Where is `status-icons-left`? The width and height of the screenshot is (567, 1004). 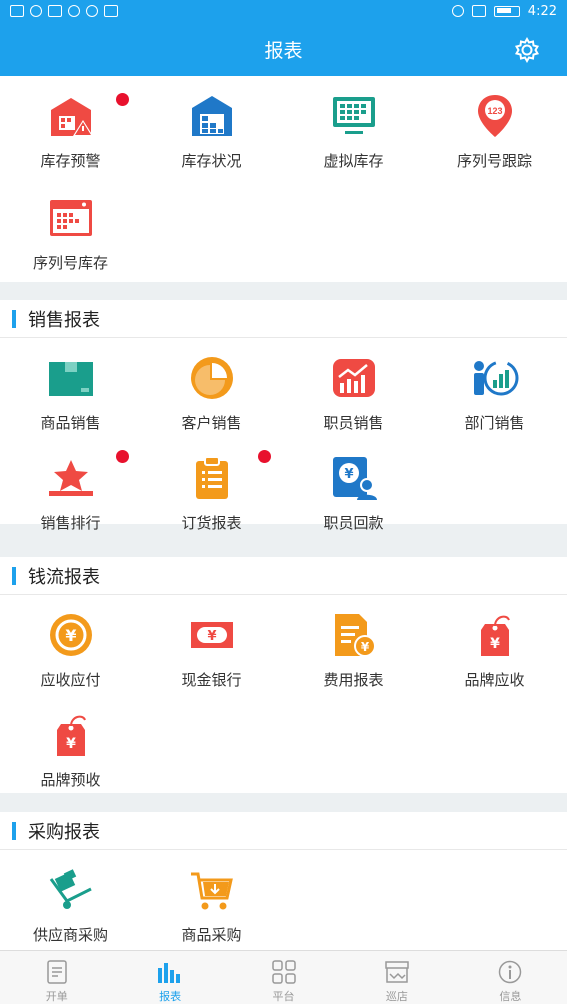 status-icons-left is located at coordinates (64, 11).